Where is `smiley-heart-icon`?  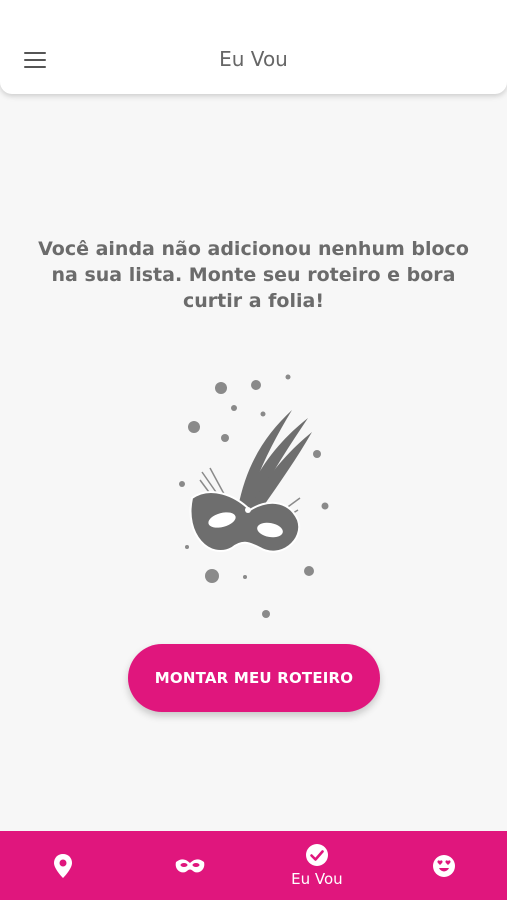
smiley-heart-icon is located at coordinates (443, 865).